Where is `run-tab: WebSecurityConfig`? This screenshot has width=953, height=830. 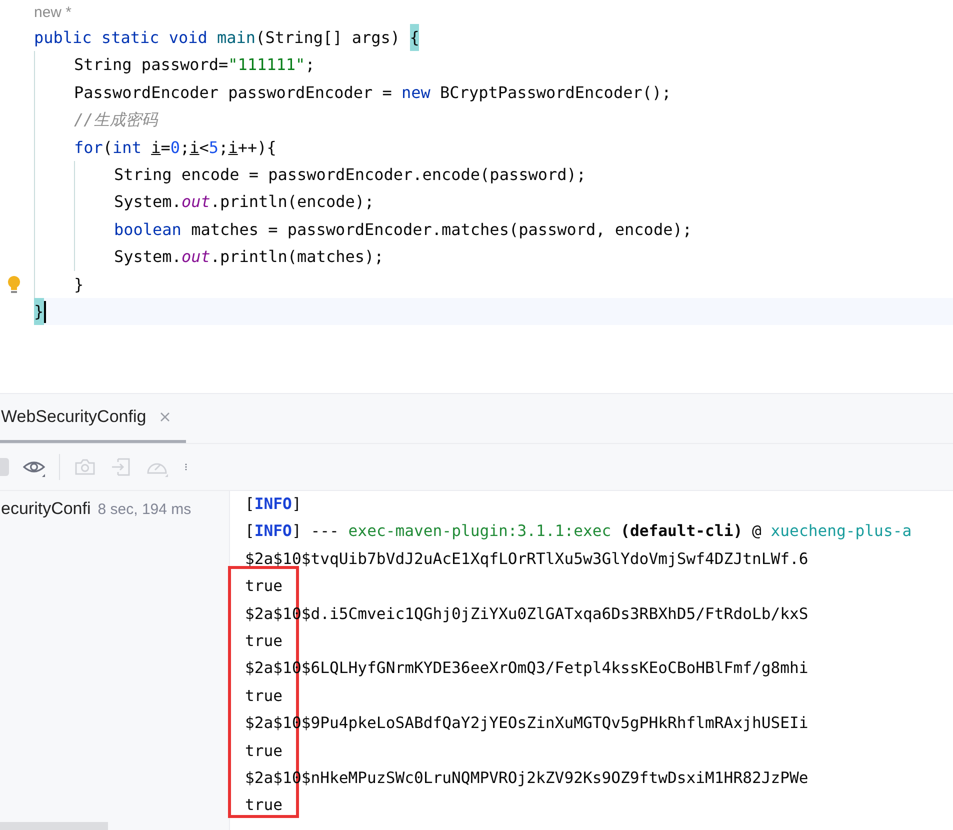
run-tab: WebSecurityConfig is located at coordinates (93, 418).